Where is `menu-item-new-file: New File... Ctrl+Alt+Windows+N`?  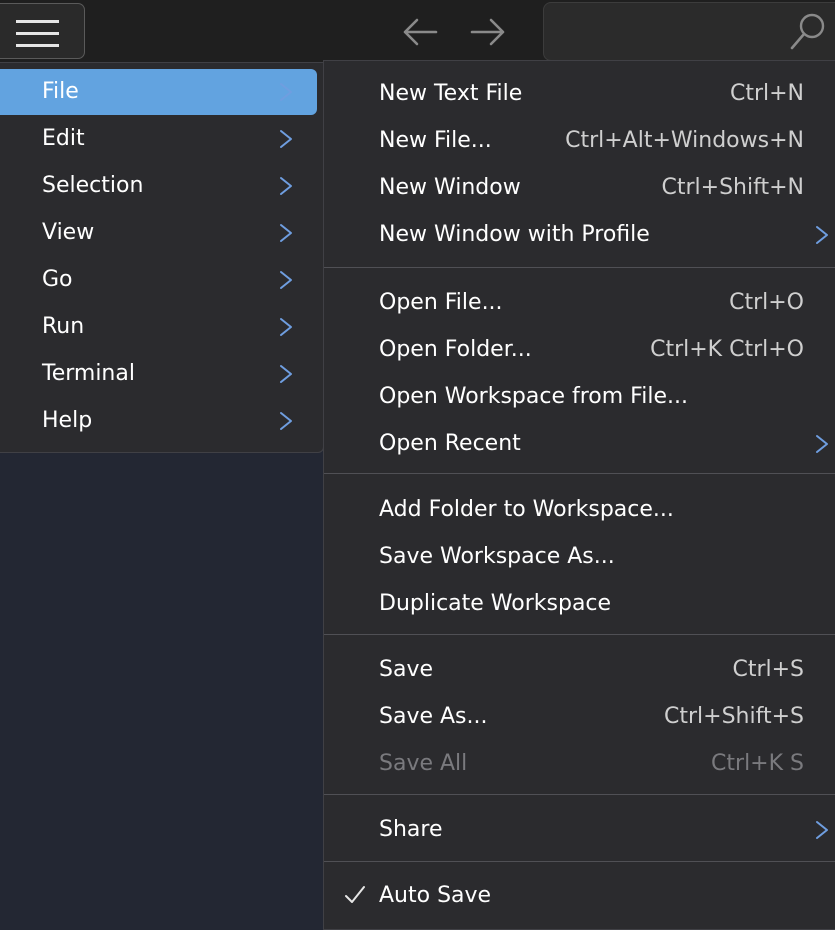
menu-item-new-file: New File... Ctrl+Alt+Windows+N is located at coordinates (579, 141).